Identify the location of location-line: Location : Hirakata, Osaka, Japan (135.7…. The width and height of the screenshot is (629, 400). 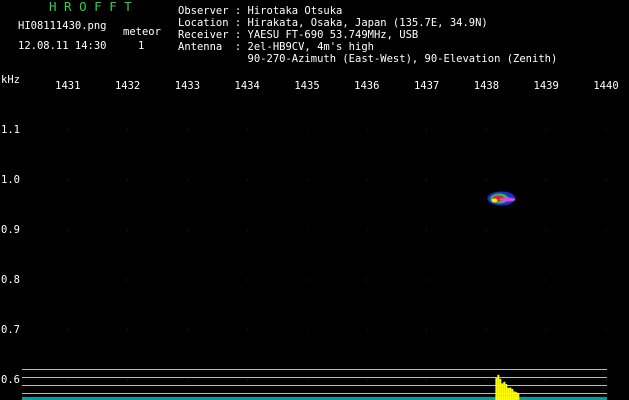
(333, 23).